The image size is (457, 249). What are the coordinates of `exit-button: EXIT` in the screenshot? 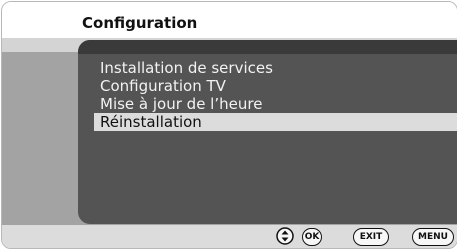 It's located at (371, 237).